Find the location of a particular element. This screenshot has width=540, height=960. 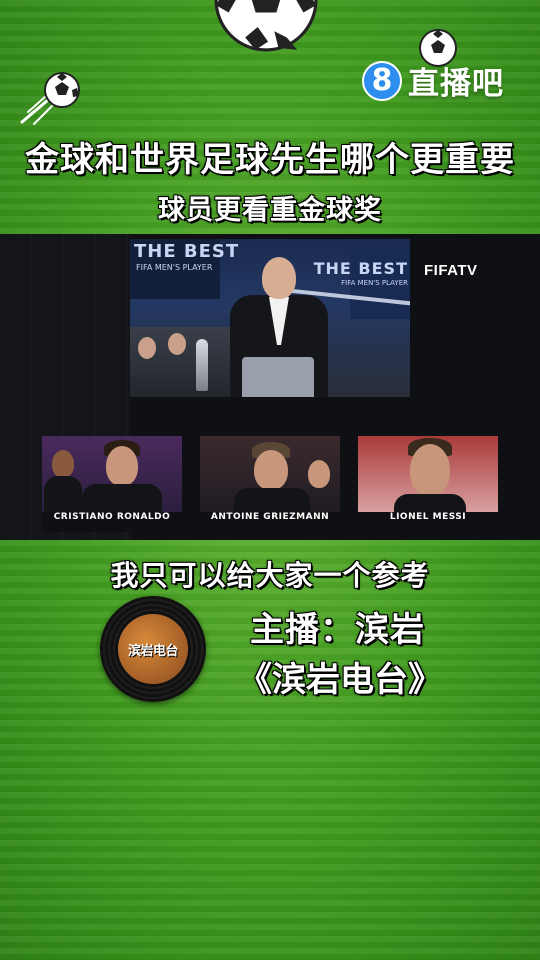

nominee-card: CRISTIANO RONALDO is located at coordinates (112, 484).